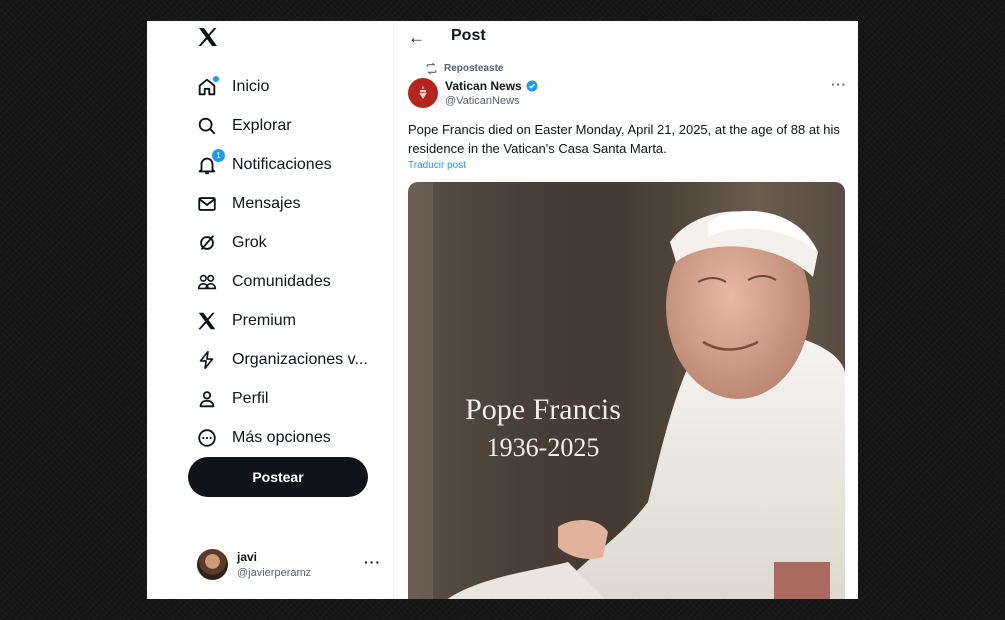 Image resolution: width=1005 pixels, height=620 pixels. Describe the element at coordinates (207, 360) in the screenshot. I see `lightning-icon` at that location.